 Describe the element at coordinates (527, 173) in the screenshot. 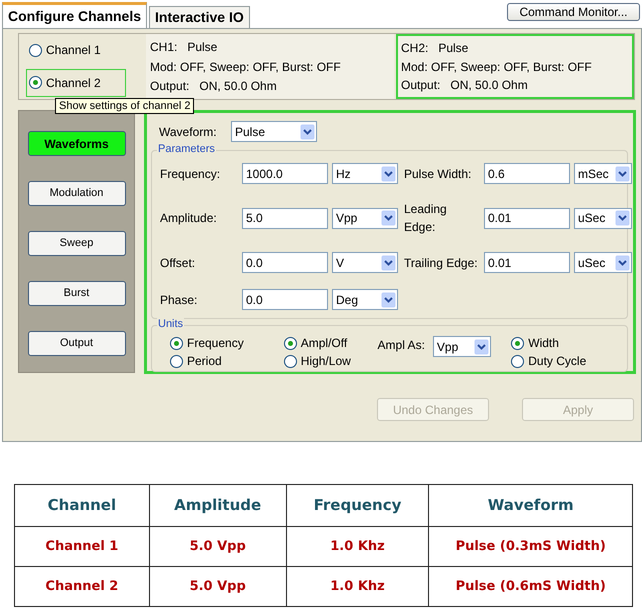

I see `input-field: 0.6` at that location.